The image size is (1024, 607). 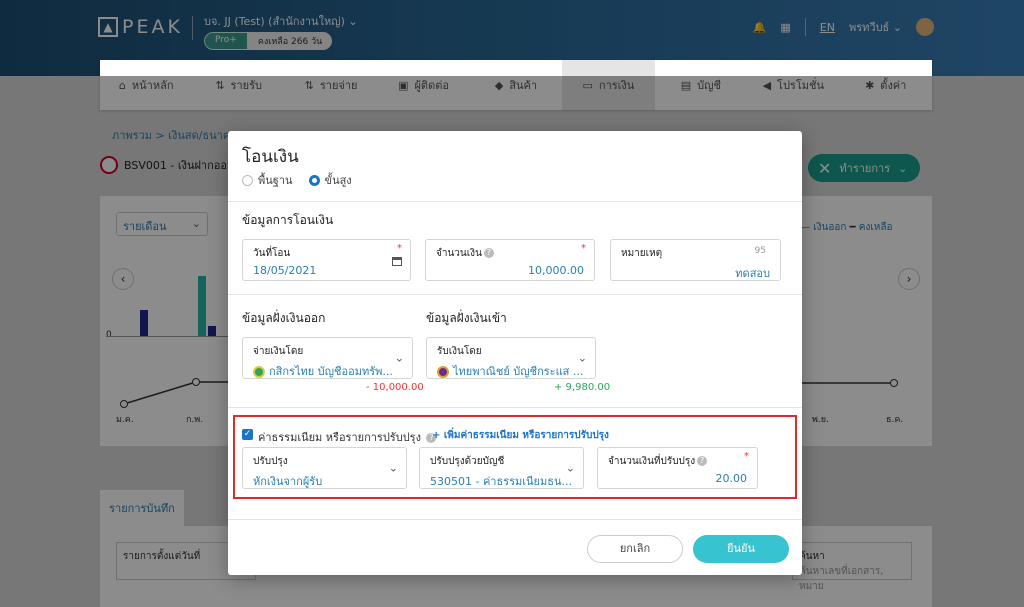 What do you see at coordinates (327, 358) in the screenshot?
I see `pay-by-select: จ่ายเงินโดย กสิกรไทย บัญชีออมทรัพ... ⌄` at bounding box center [327, 358].